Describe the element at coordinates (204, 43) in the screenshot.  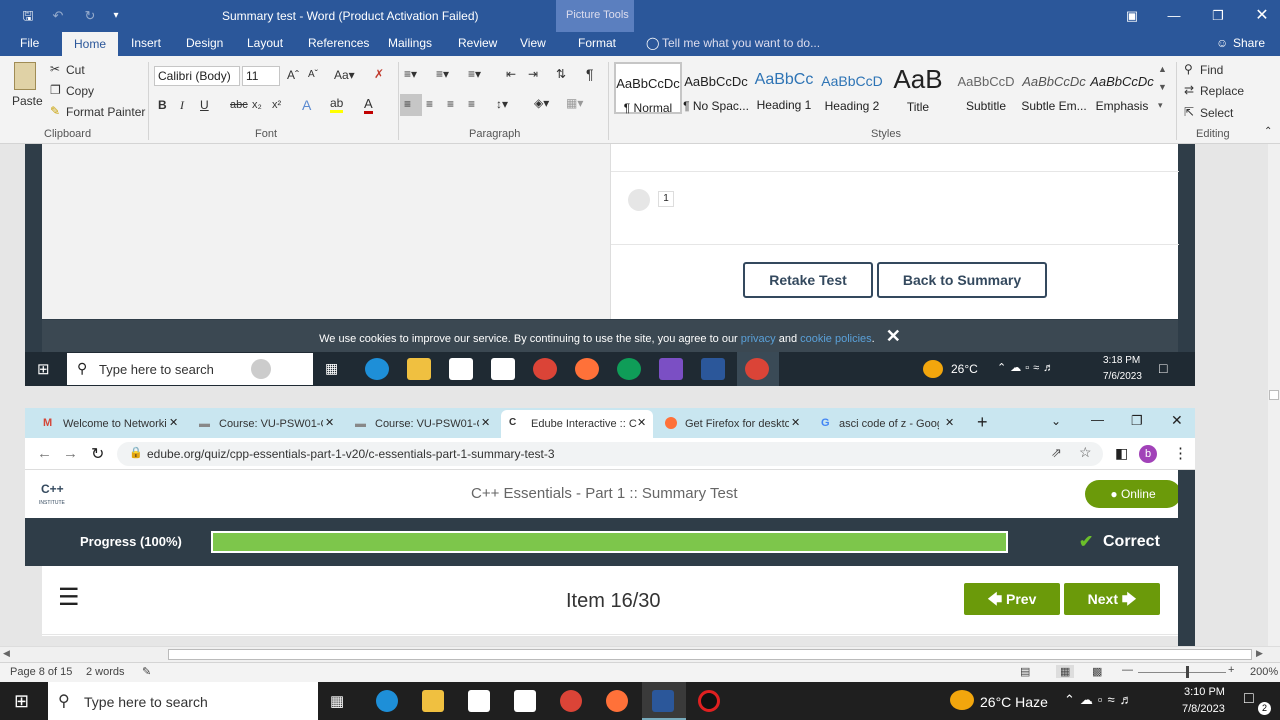
I see `tab-design: Design` at that location.